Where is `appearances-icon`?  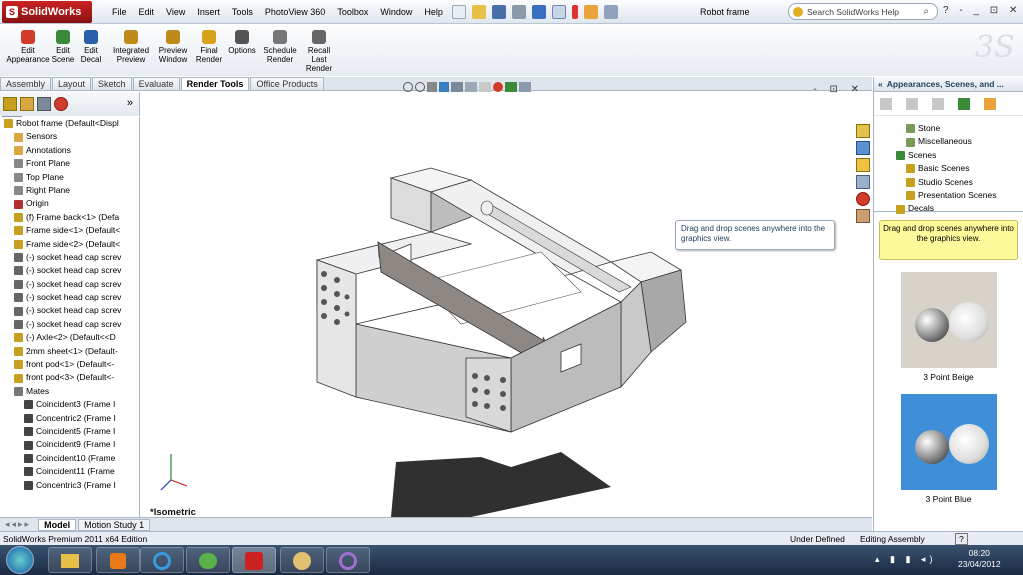
appearances-icon is located at coordinates (863, 199).